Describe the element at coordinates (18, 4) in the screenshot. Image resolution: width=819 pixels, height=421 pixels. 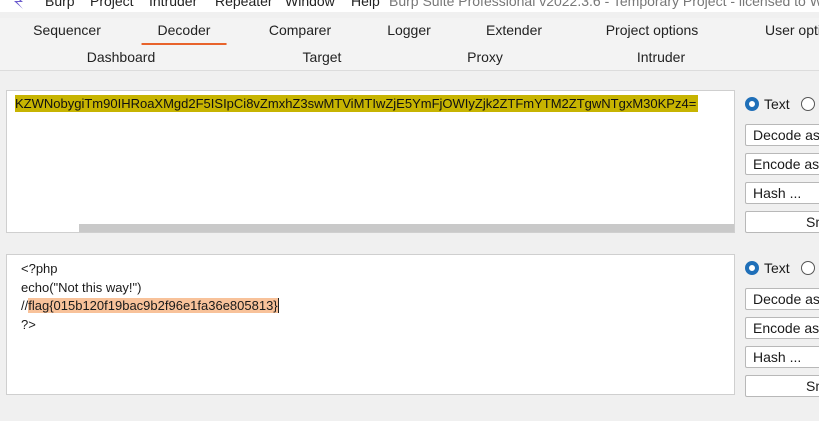
I see `burp-logo-icon` at that location.